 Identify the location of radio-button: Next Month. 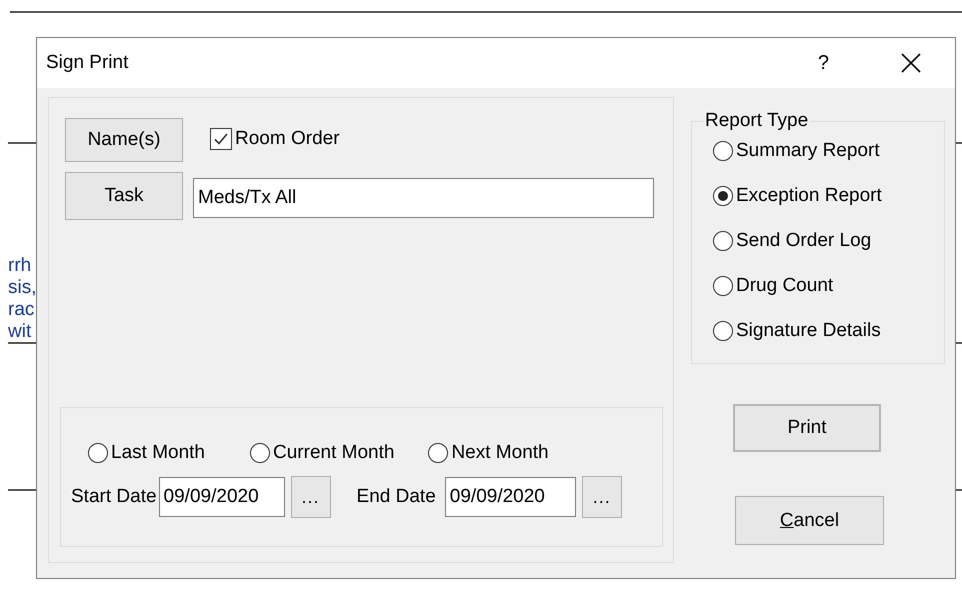
(488, 453).